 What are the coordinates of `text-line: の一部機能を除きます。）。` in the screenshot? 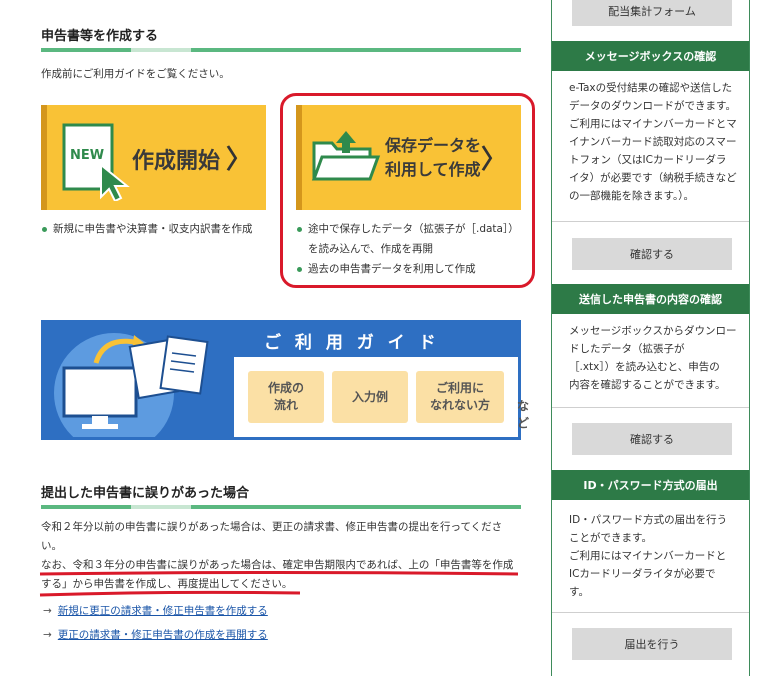 It's located at (631, 196).